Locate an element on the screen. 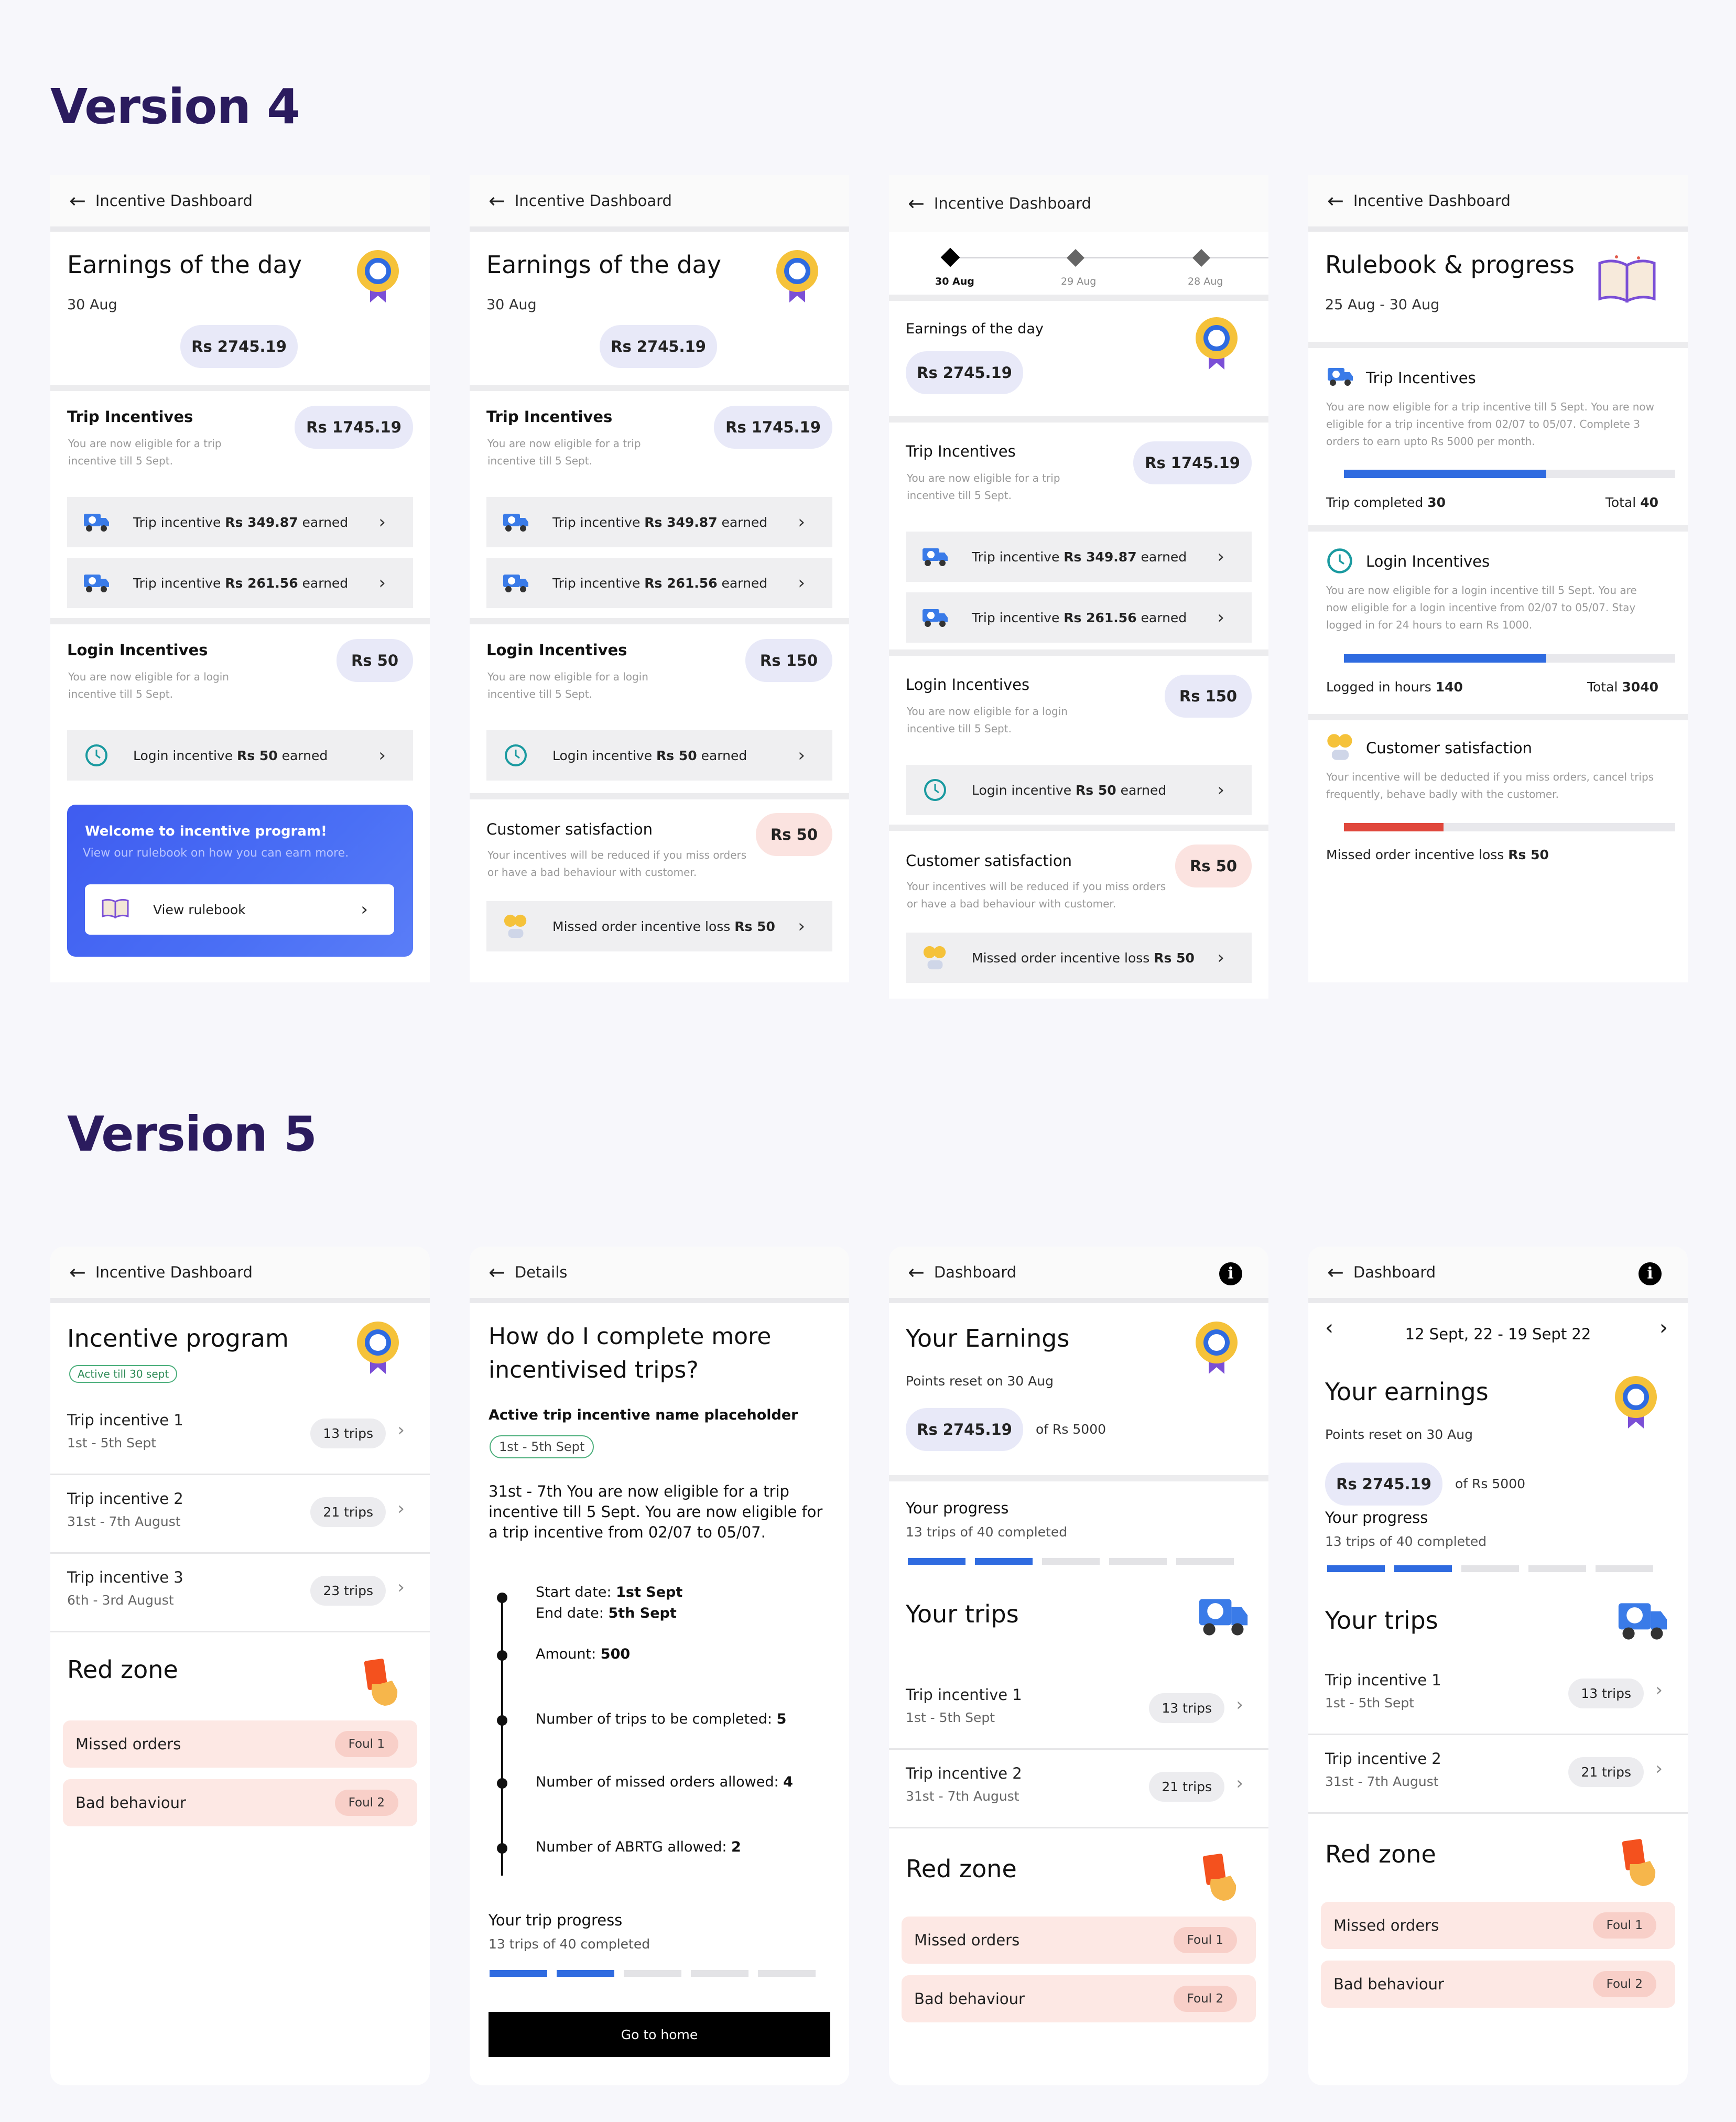 This screenshot has height=2122, width=1736. medal-icon is located at coordinates (1217, 1348).